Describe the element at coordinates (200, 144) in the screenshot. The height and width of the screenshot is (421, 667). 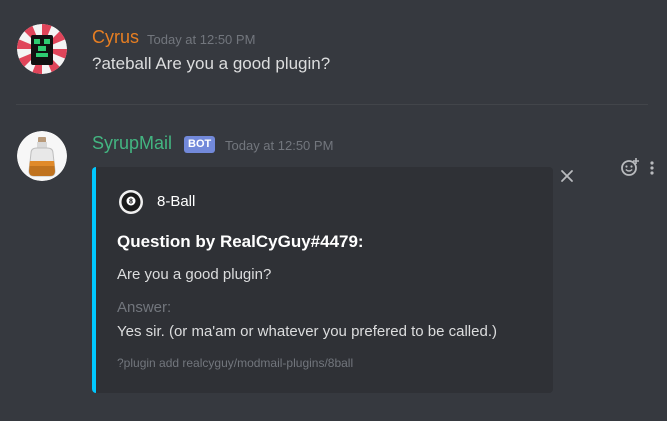
I see `bot-badge: BOT` at that location.